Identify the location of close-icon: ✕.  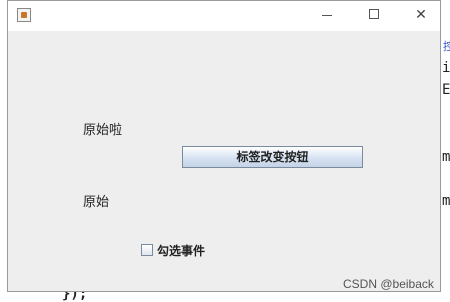
(421, 15).